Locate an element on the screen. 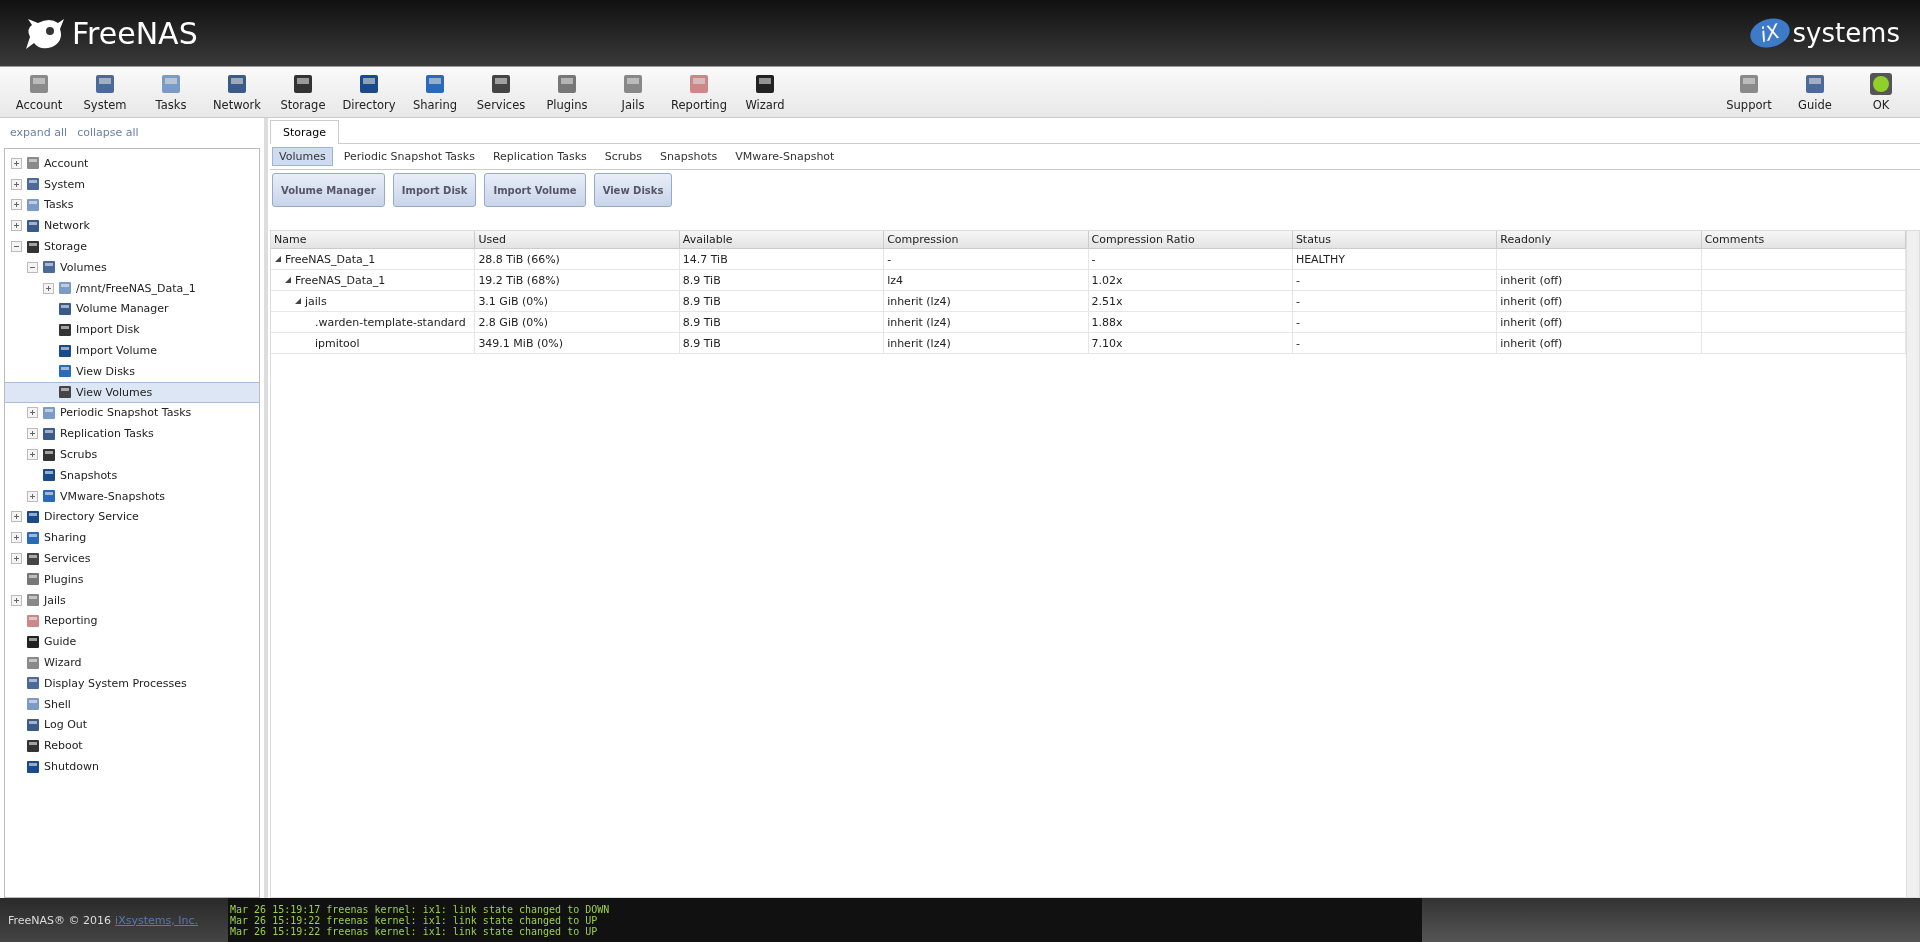 This screenshot has width=1920, height=942. tree-item: Log Out is located at coordinates (132, 725).